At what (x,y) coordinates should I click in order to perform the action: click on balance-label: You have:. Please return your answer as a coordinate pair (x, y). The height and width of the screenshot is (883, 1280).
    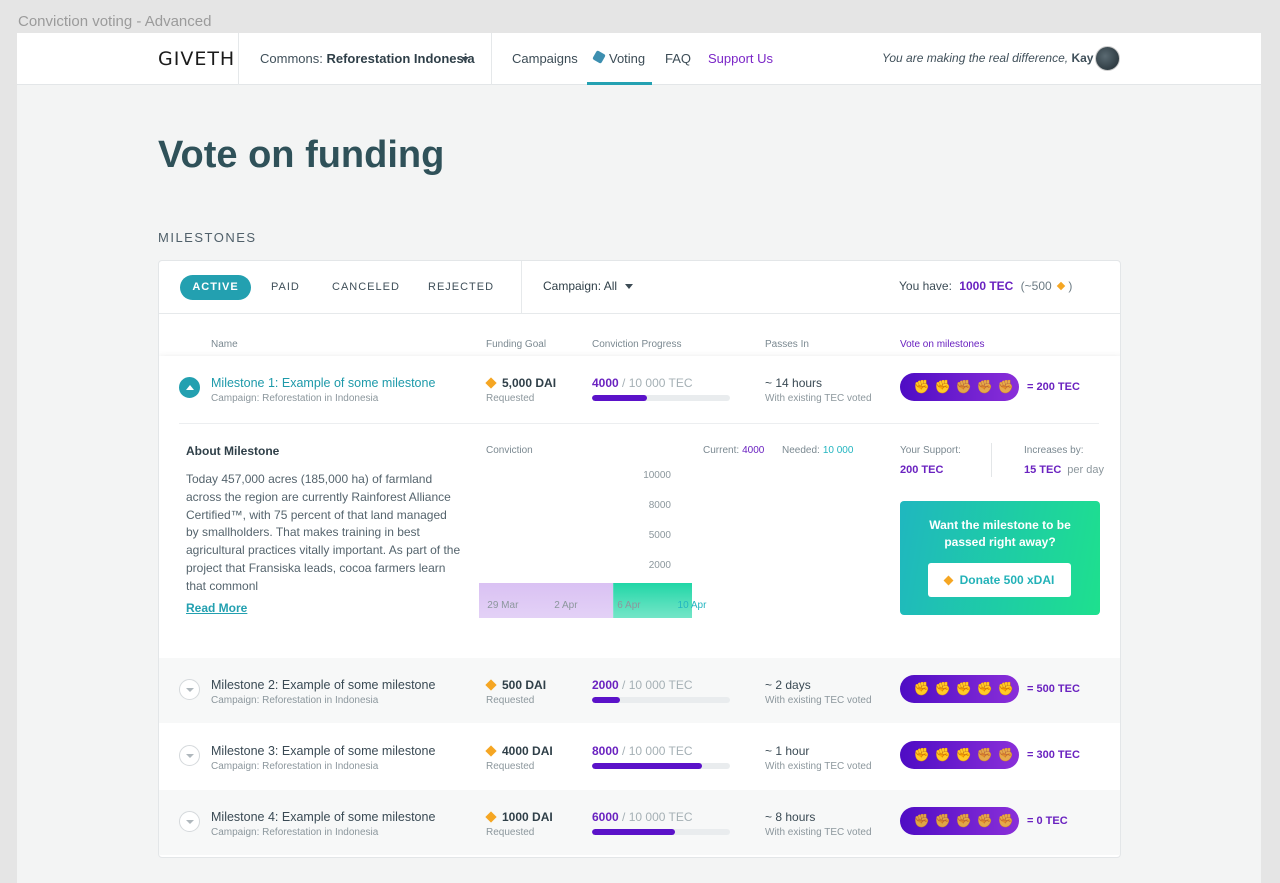
    Looking at the image, I should click on (925, 286).